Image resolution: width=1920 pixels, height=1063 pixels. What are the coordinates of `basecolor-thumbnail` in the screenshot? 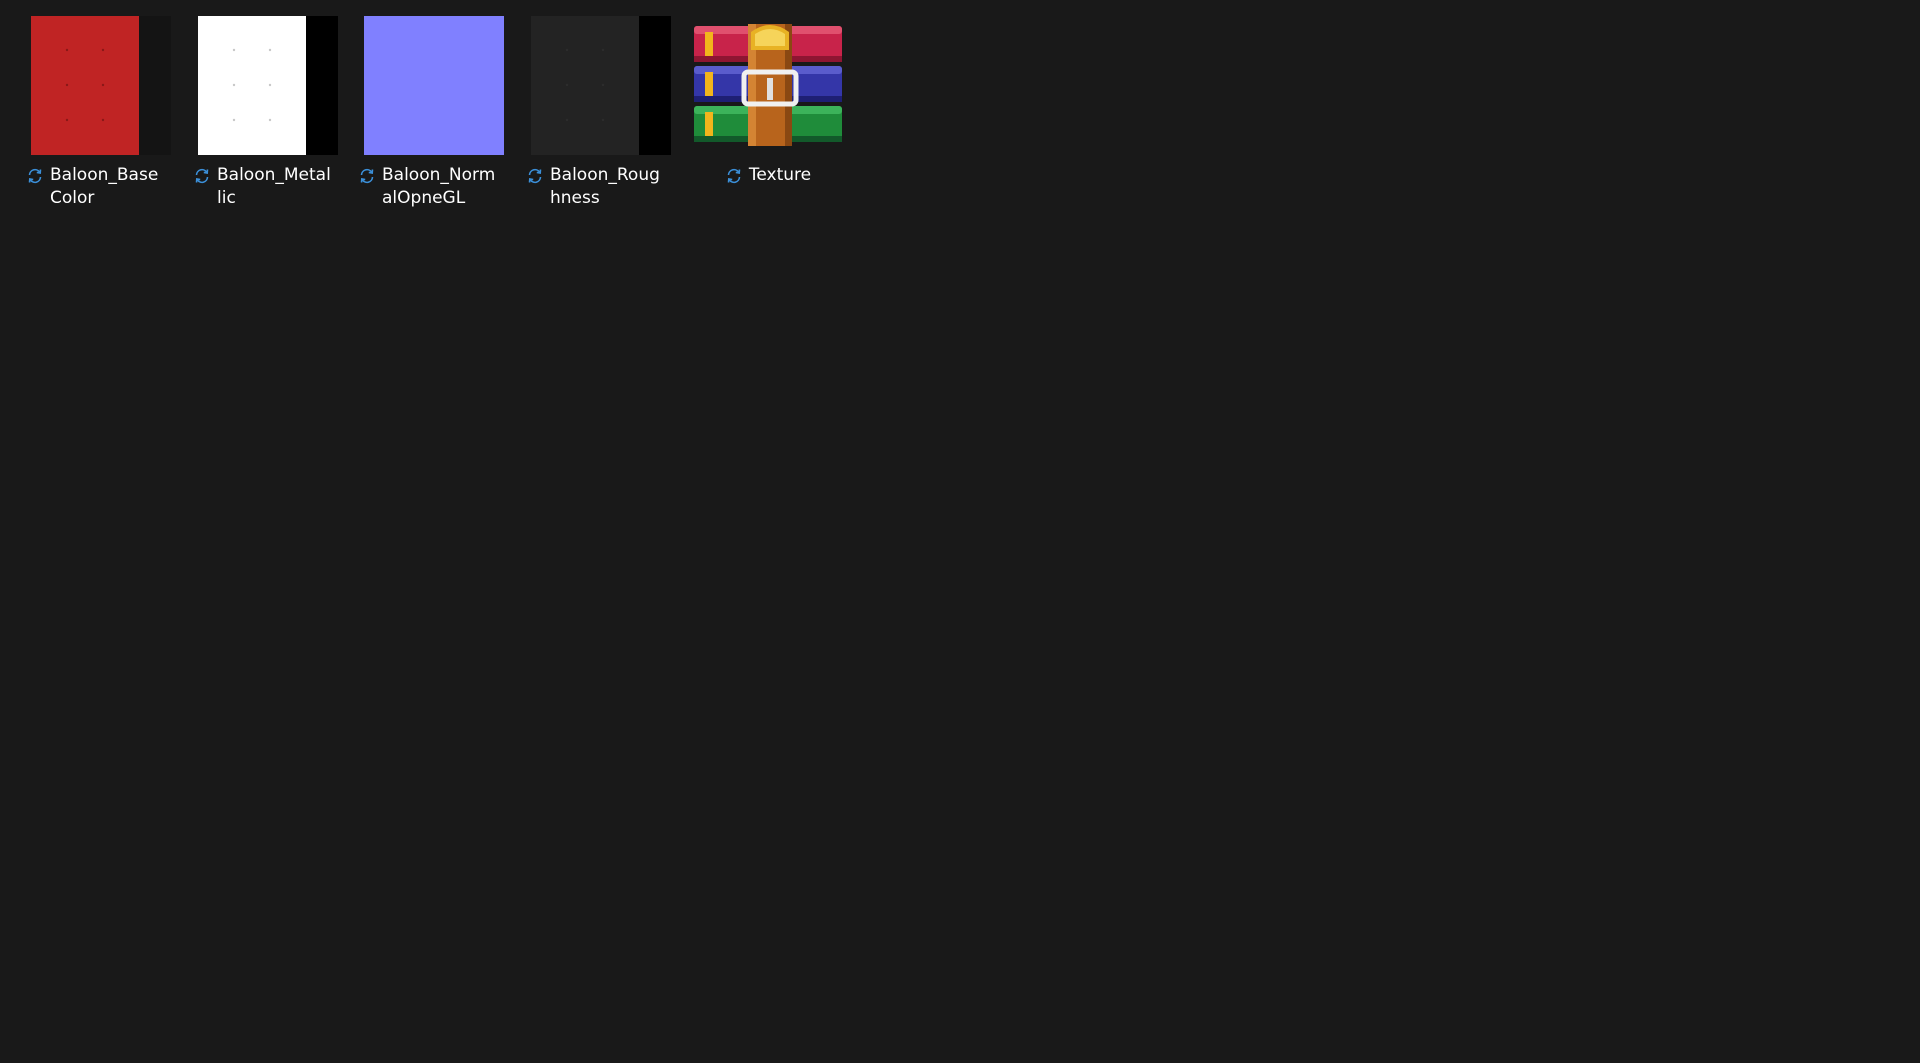 It's located at (101, 85).